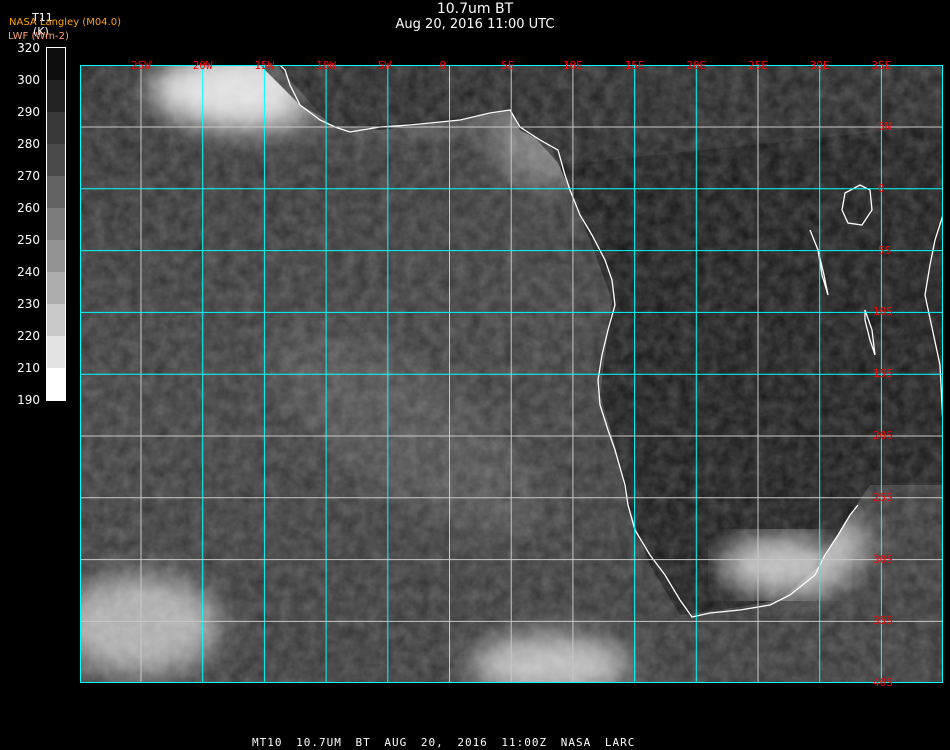  What do you see at coordinates (819, 65) in the screenshot?
I see `longitude-label: 30E` at bounding box center [819, 65].